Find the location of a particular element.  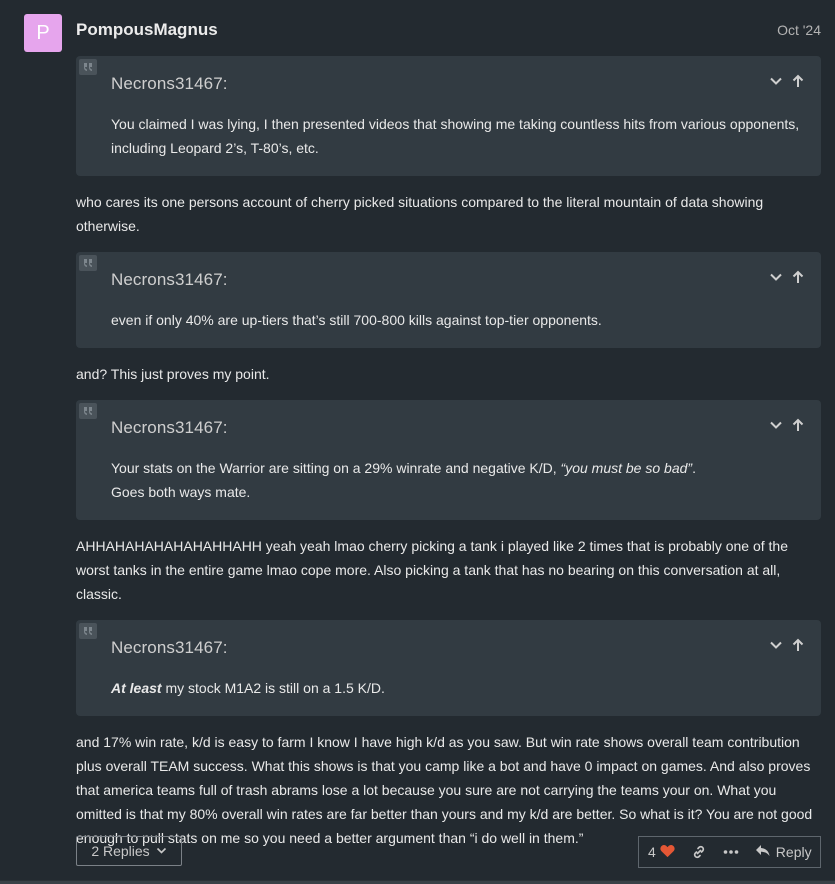

post-actions: 4 Reply is located at coordinates (729, 852).